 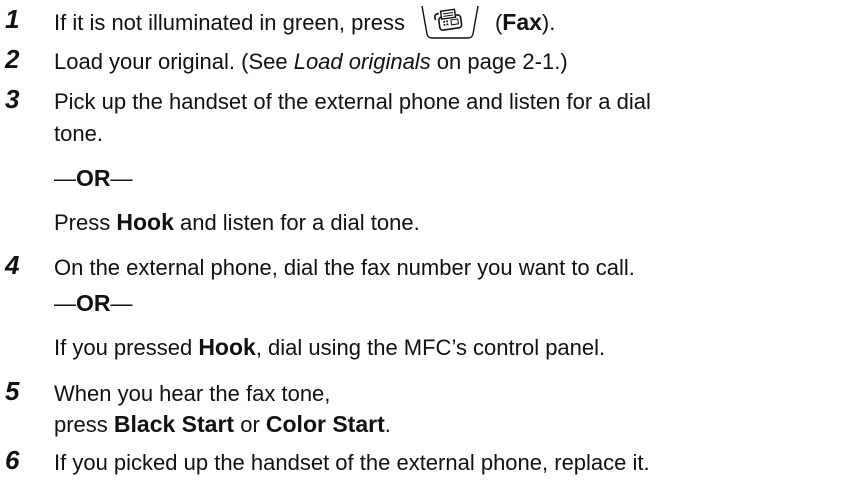 What do you see at coordinates (430, 347) in the screenshot?
I see `step-4-alt-post: , dial using the MFC’s control panel.` at bounding box center [430, 347].